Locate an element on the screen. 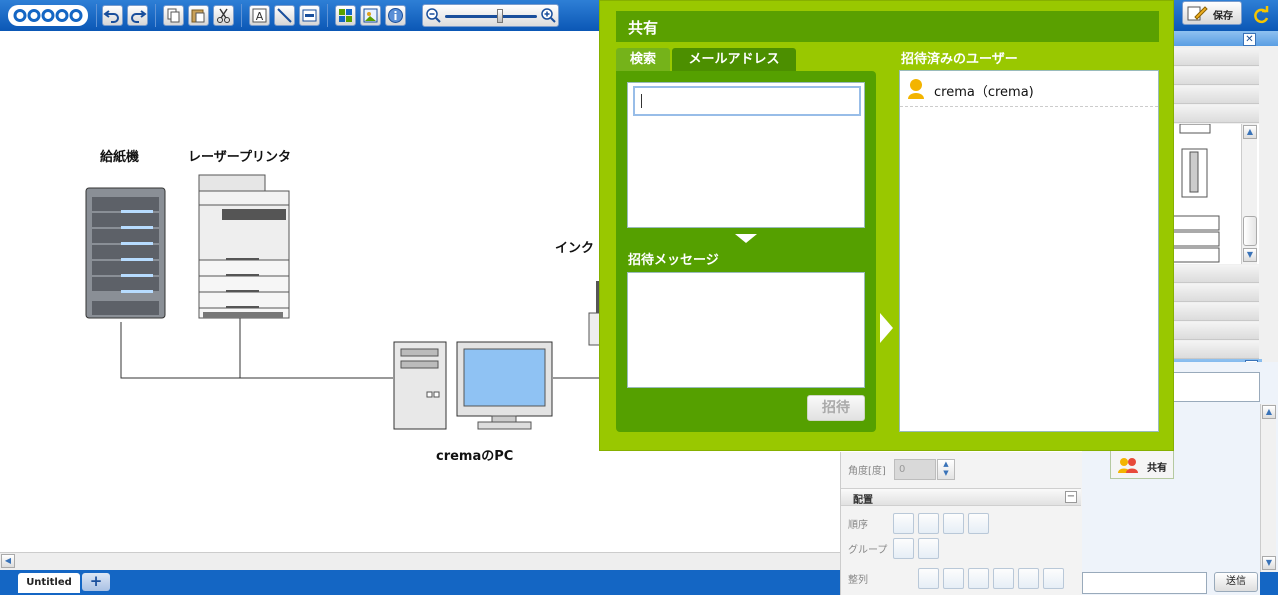 The width and height of the screenshot is (1278, 595). email-list-area is located at coordinates (746, 155).